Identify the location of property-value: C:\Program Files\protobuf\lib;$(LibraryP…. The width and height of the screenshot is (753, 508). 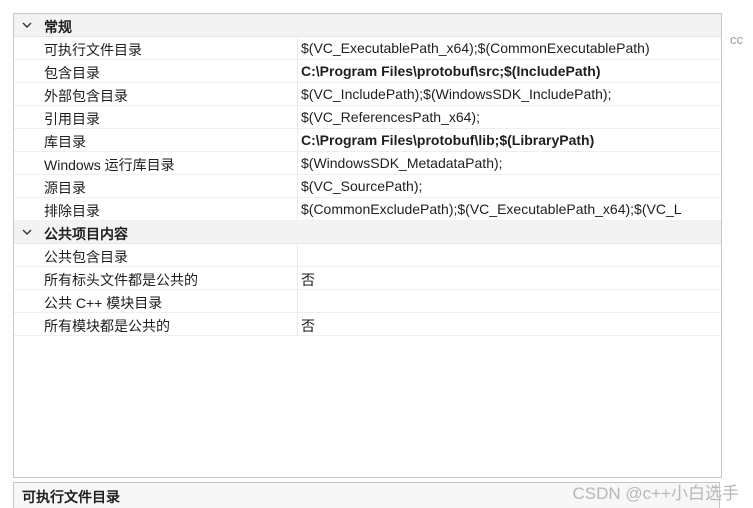
(511, 140).